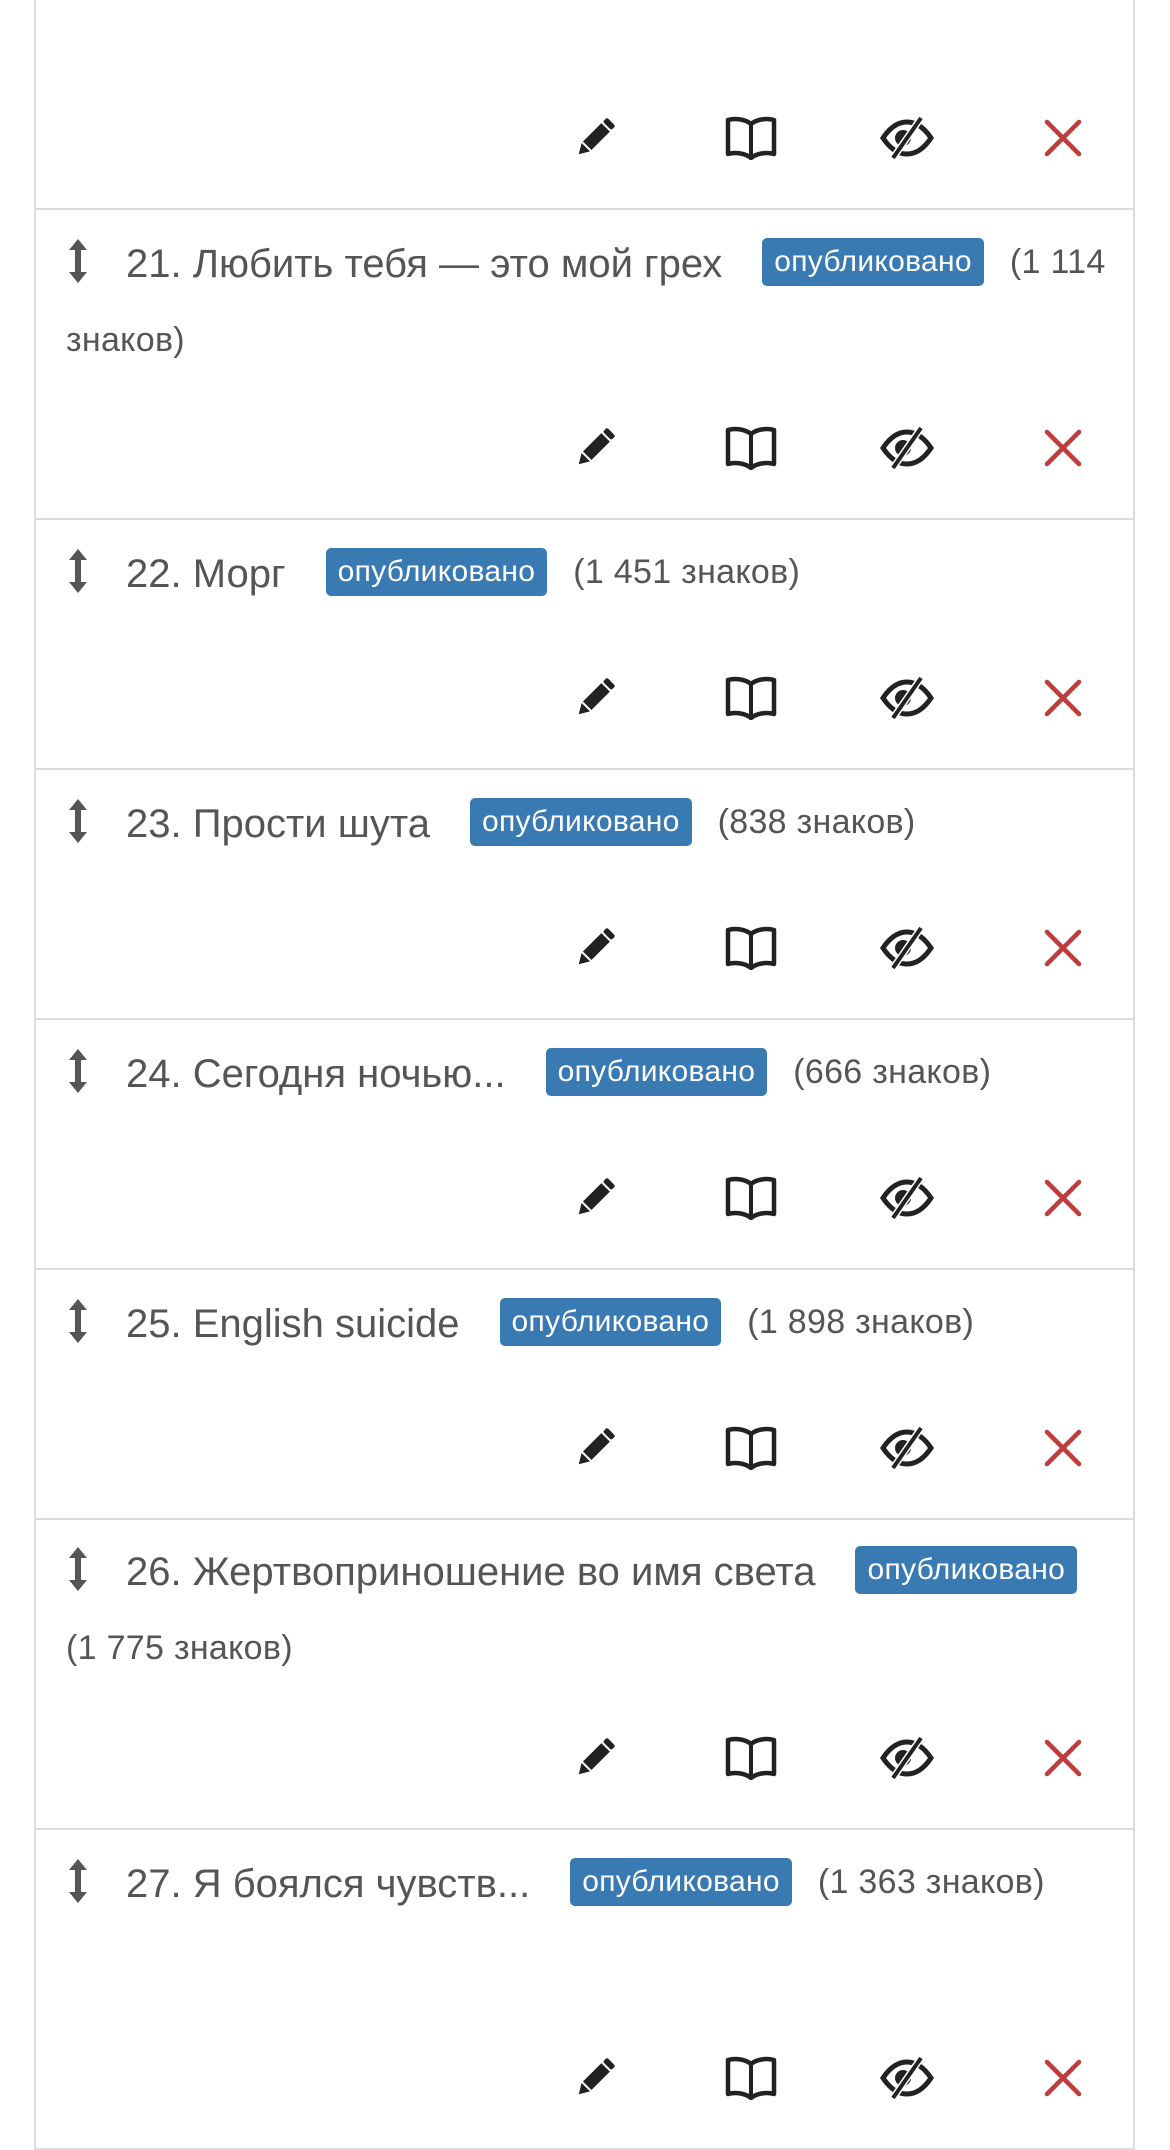 The height and width of the screenshot is (2150, 1170). I want to click on chapter-header: 23. Прости шута опубликовано (838 знаков), so click(589, 823).